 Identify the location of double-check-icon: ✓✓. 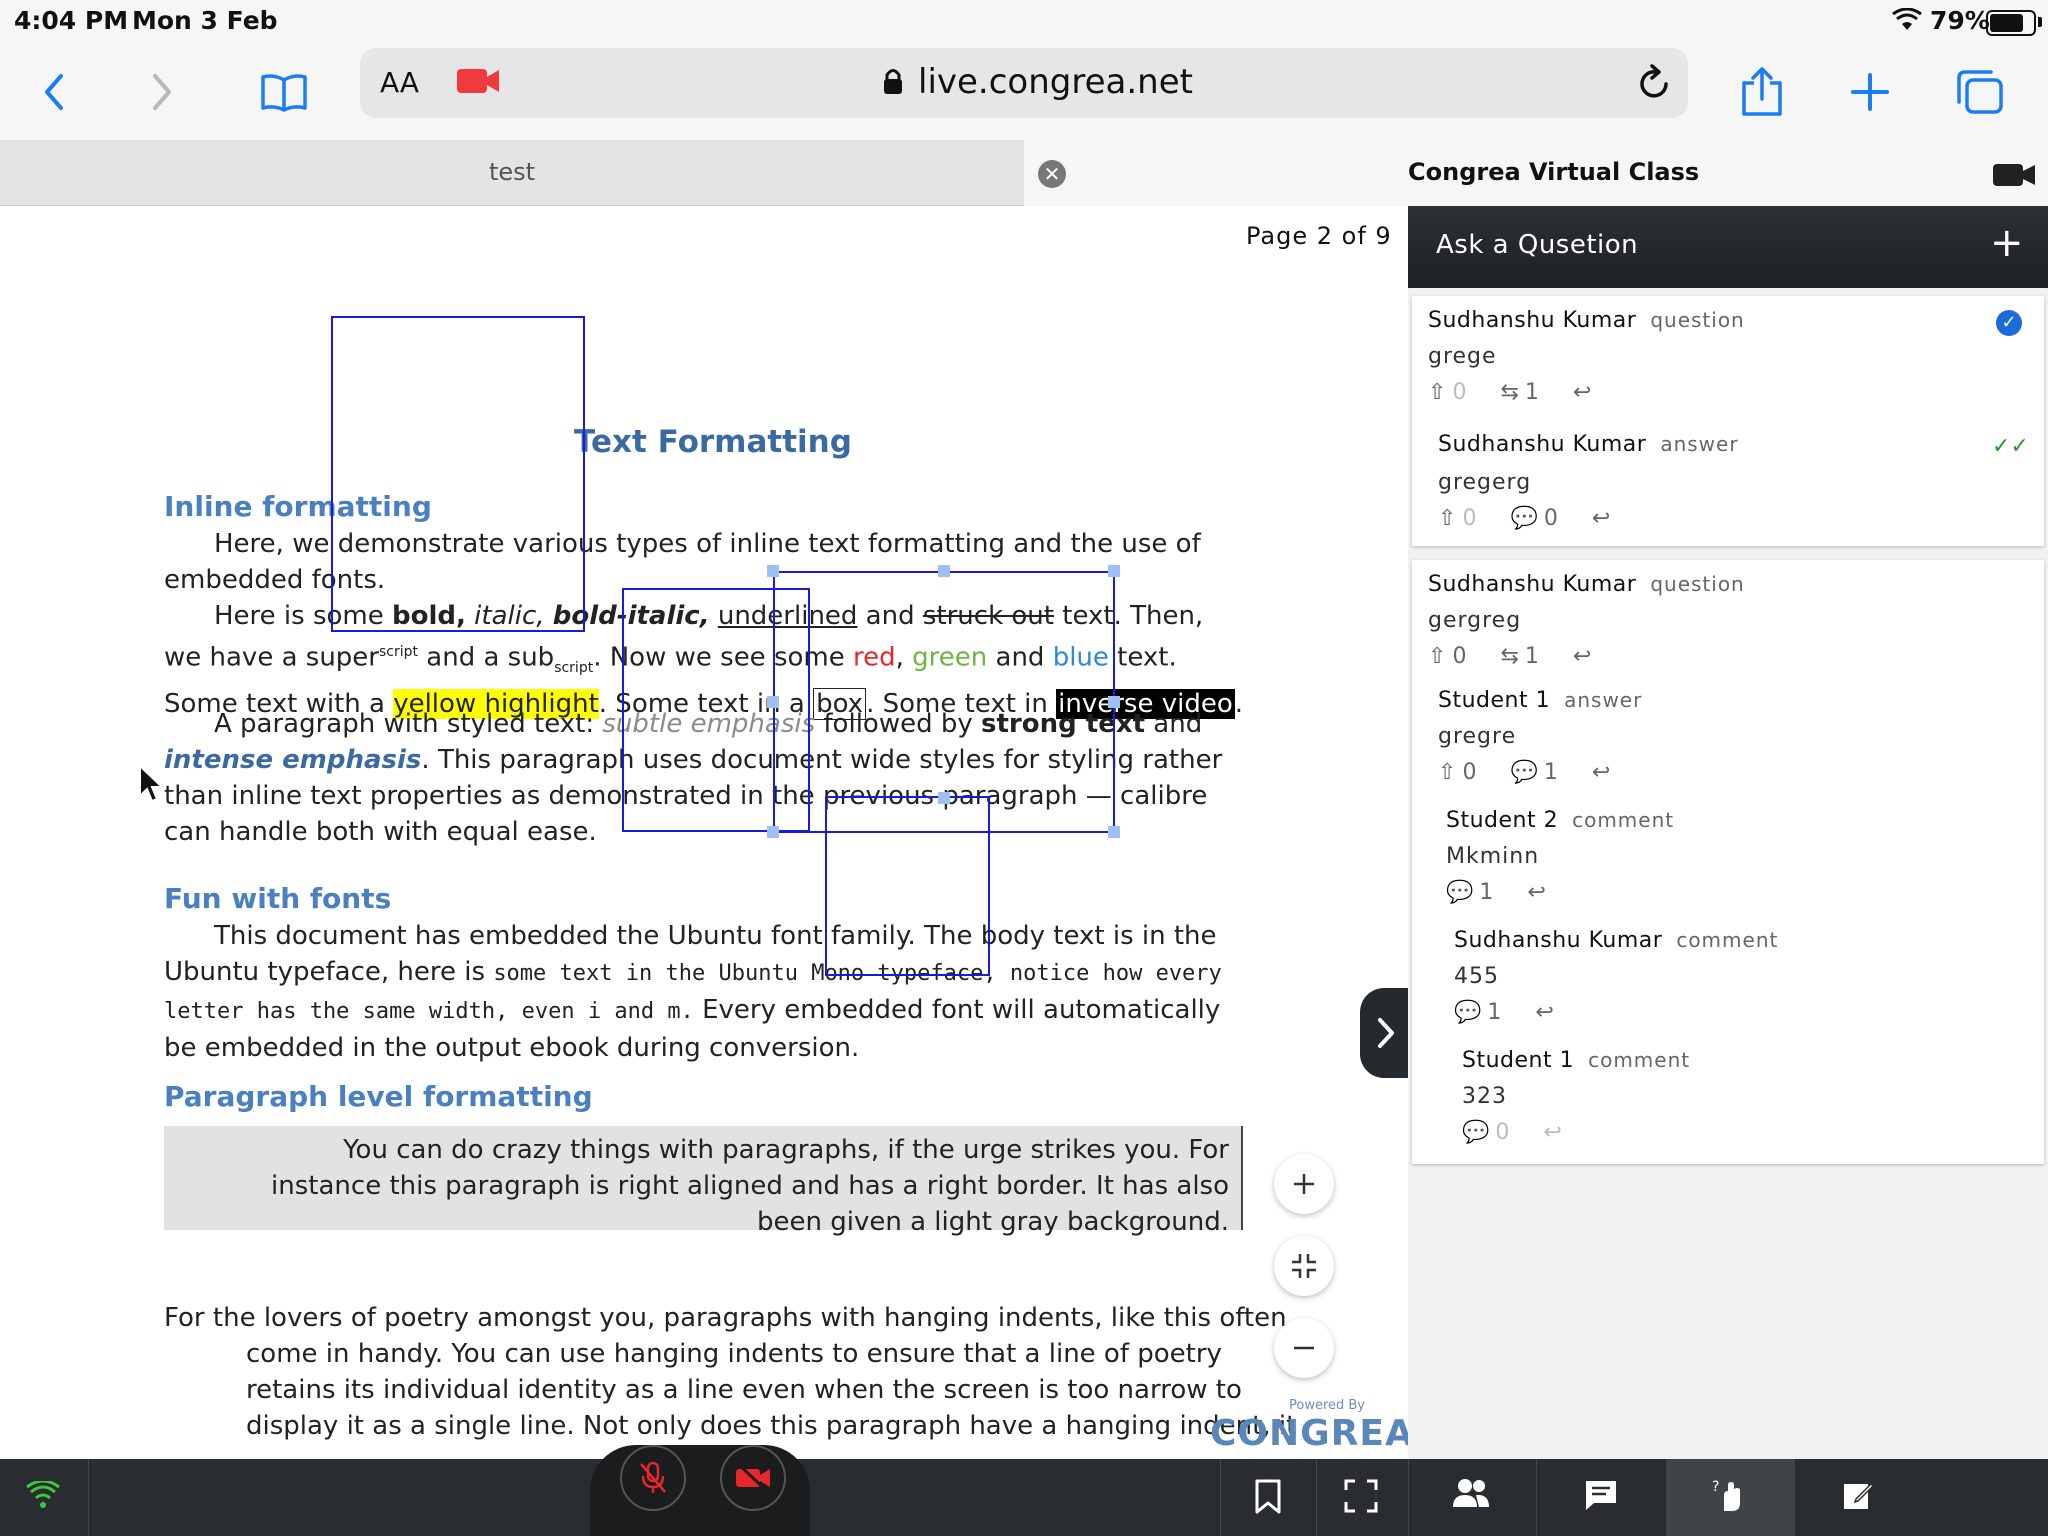
(2010, 446).